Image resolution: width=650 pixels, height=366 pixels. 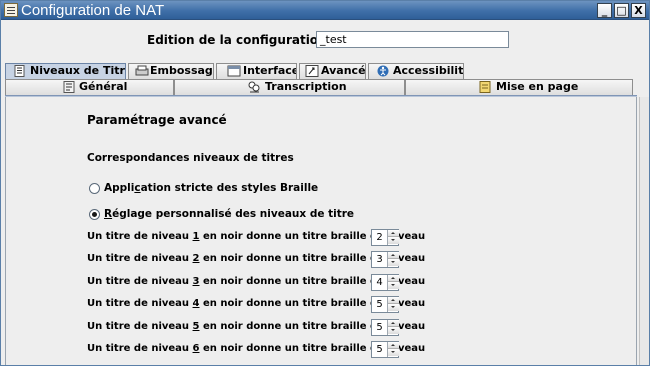 I want to click on tab-mise-en-page: Mise en page, so click(x=519, y=87).